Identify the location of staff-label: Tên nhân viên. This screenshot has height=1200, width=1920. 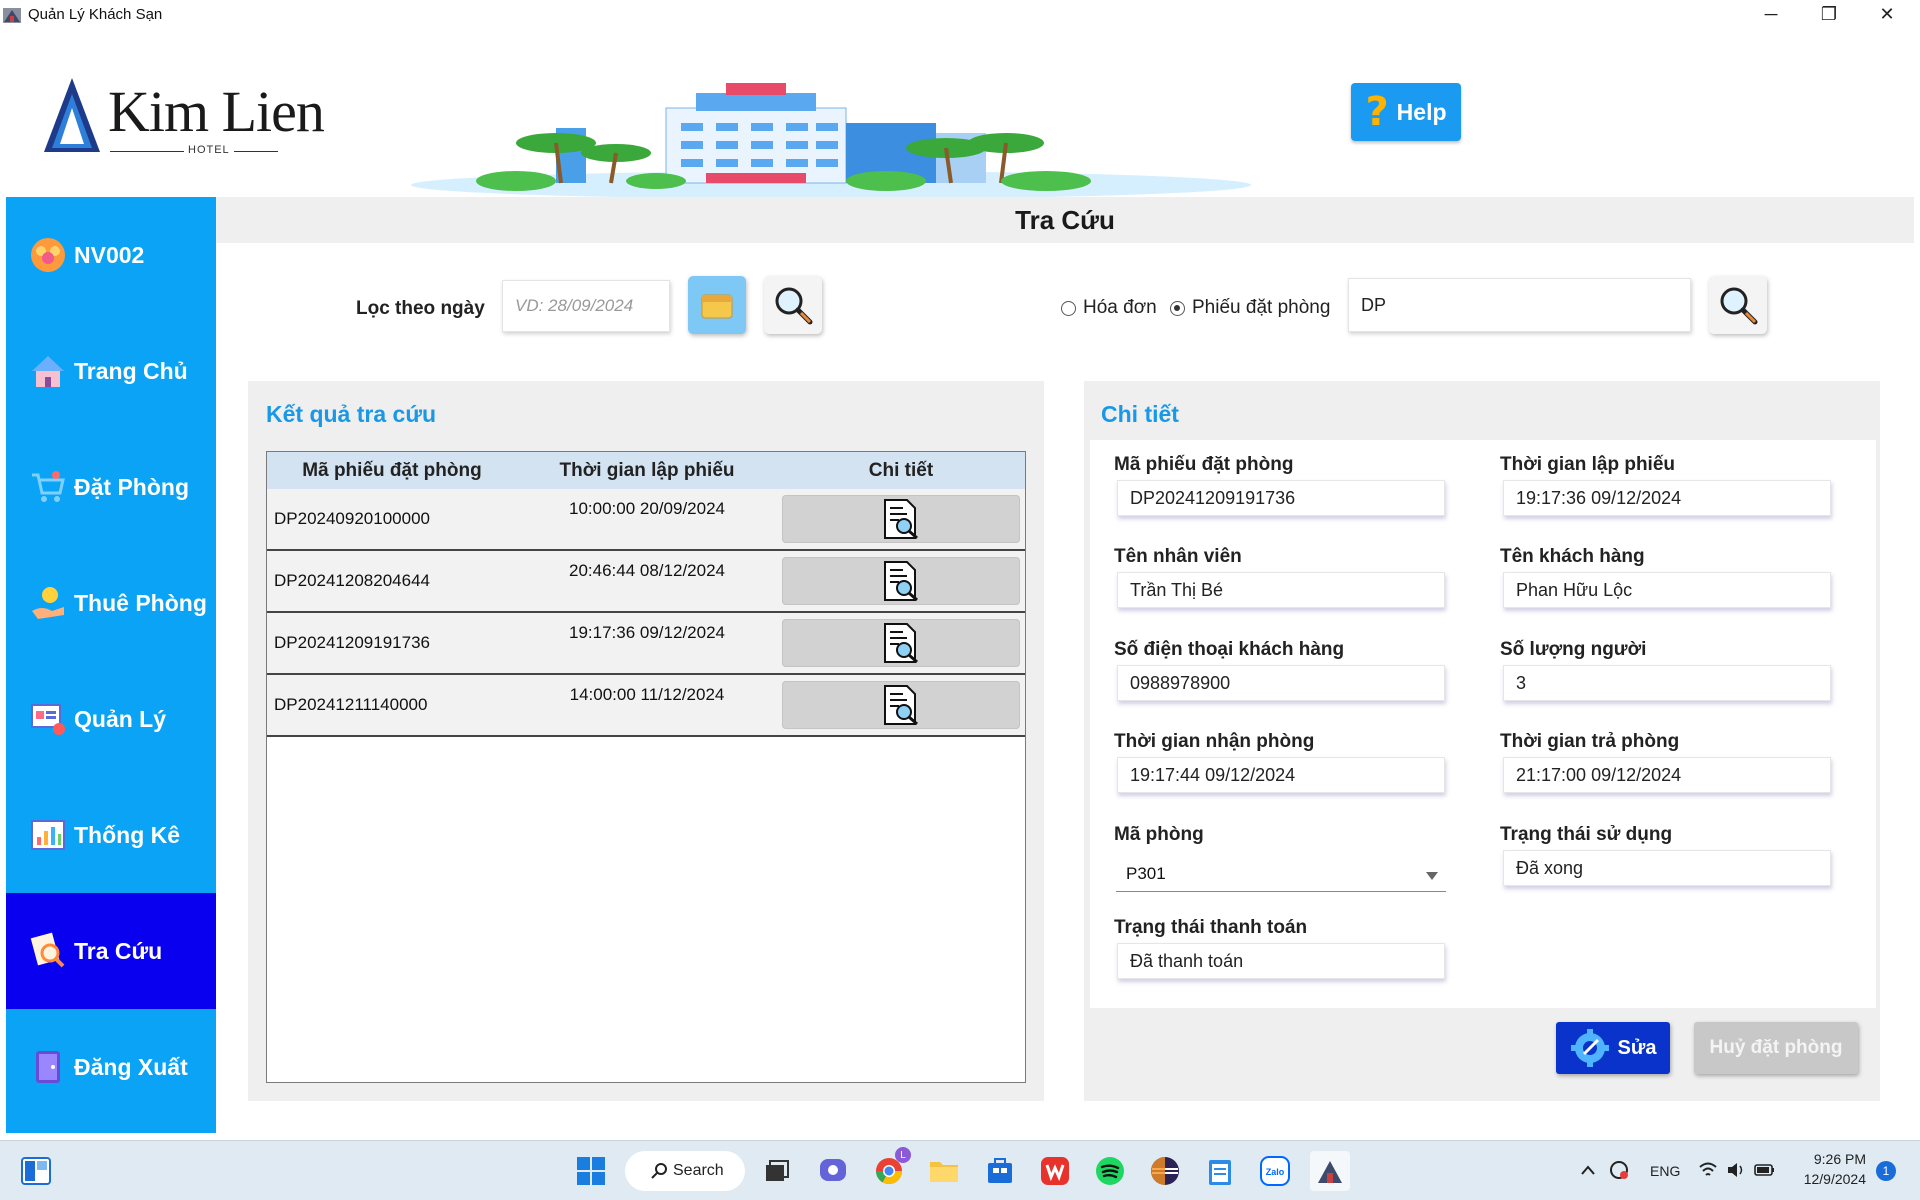
(1178, 556).